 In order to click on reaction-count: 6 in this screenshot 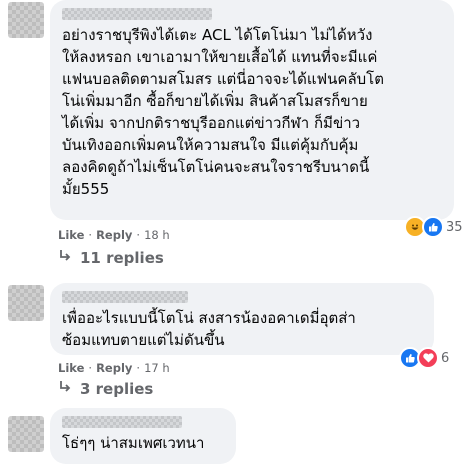, I will do `click(445, 358)`.